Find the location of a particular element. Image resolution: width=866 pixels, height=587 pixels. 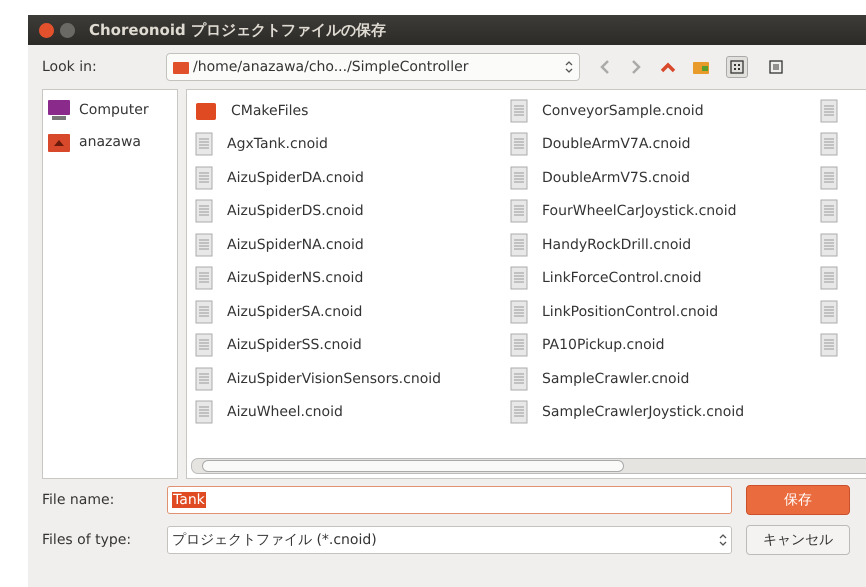

new-folder-icon is located at coordinates (701, 67).